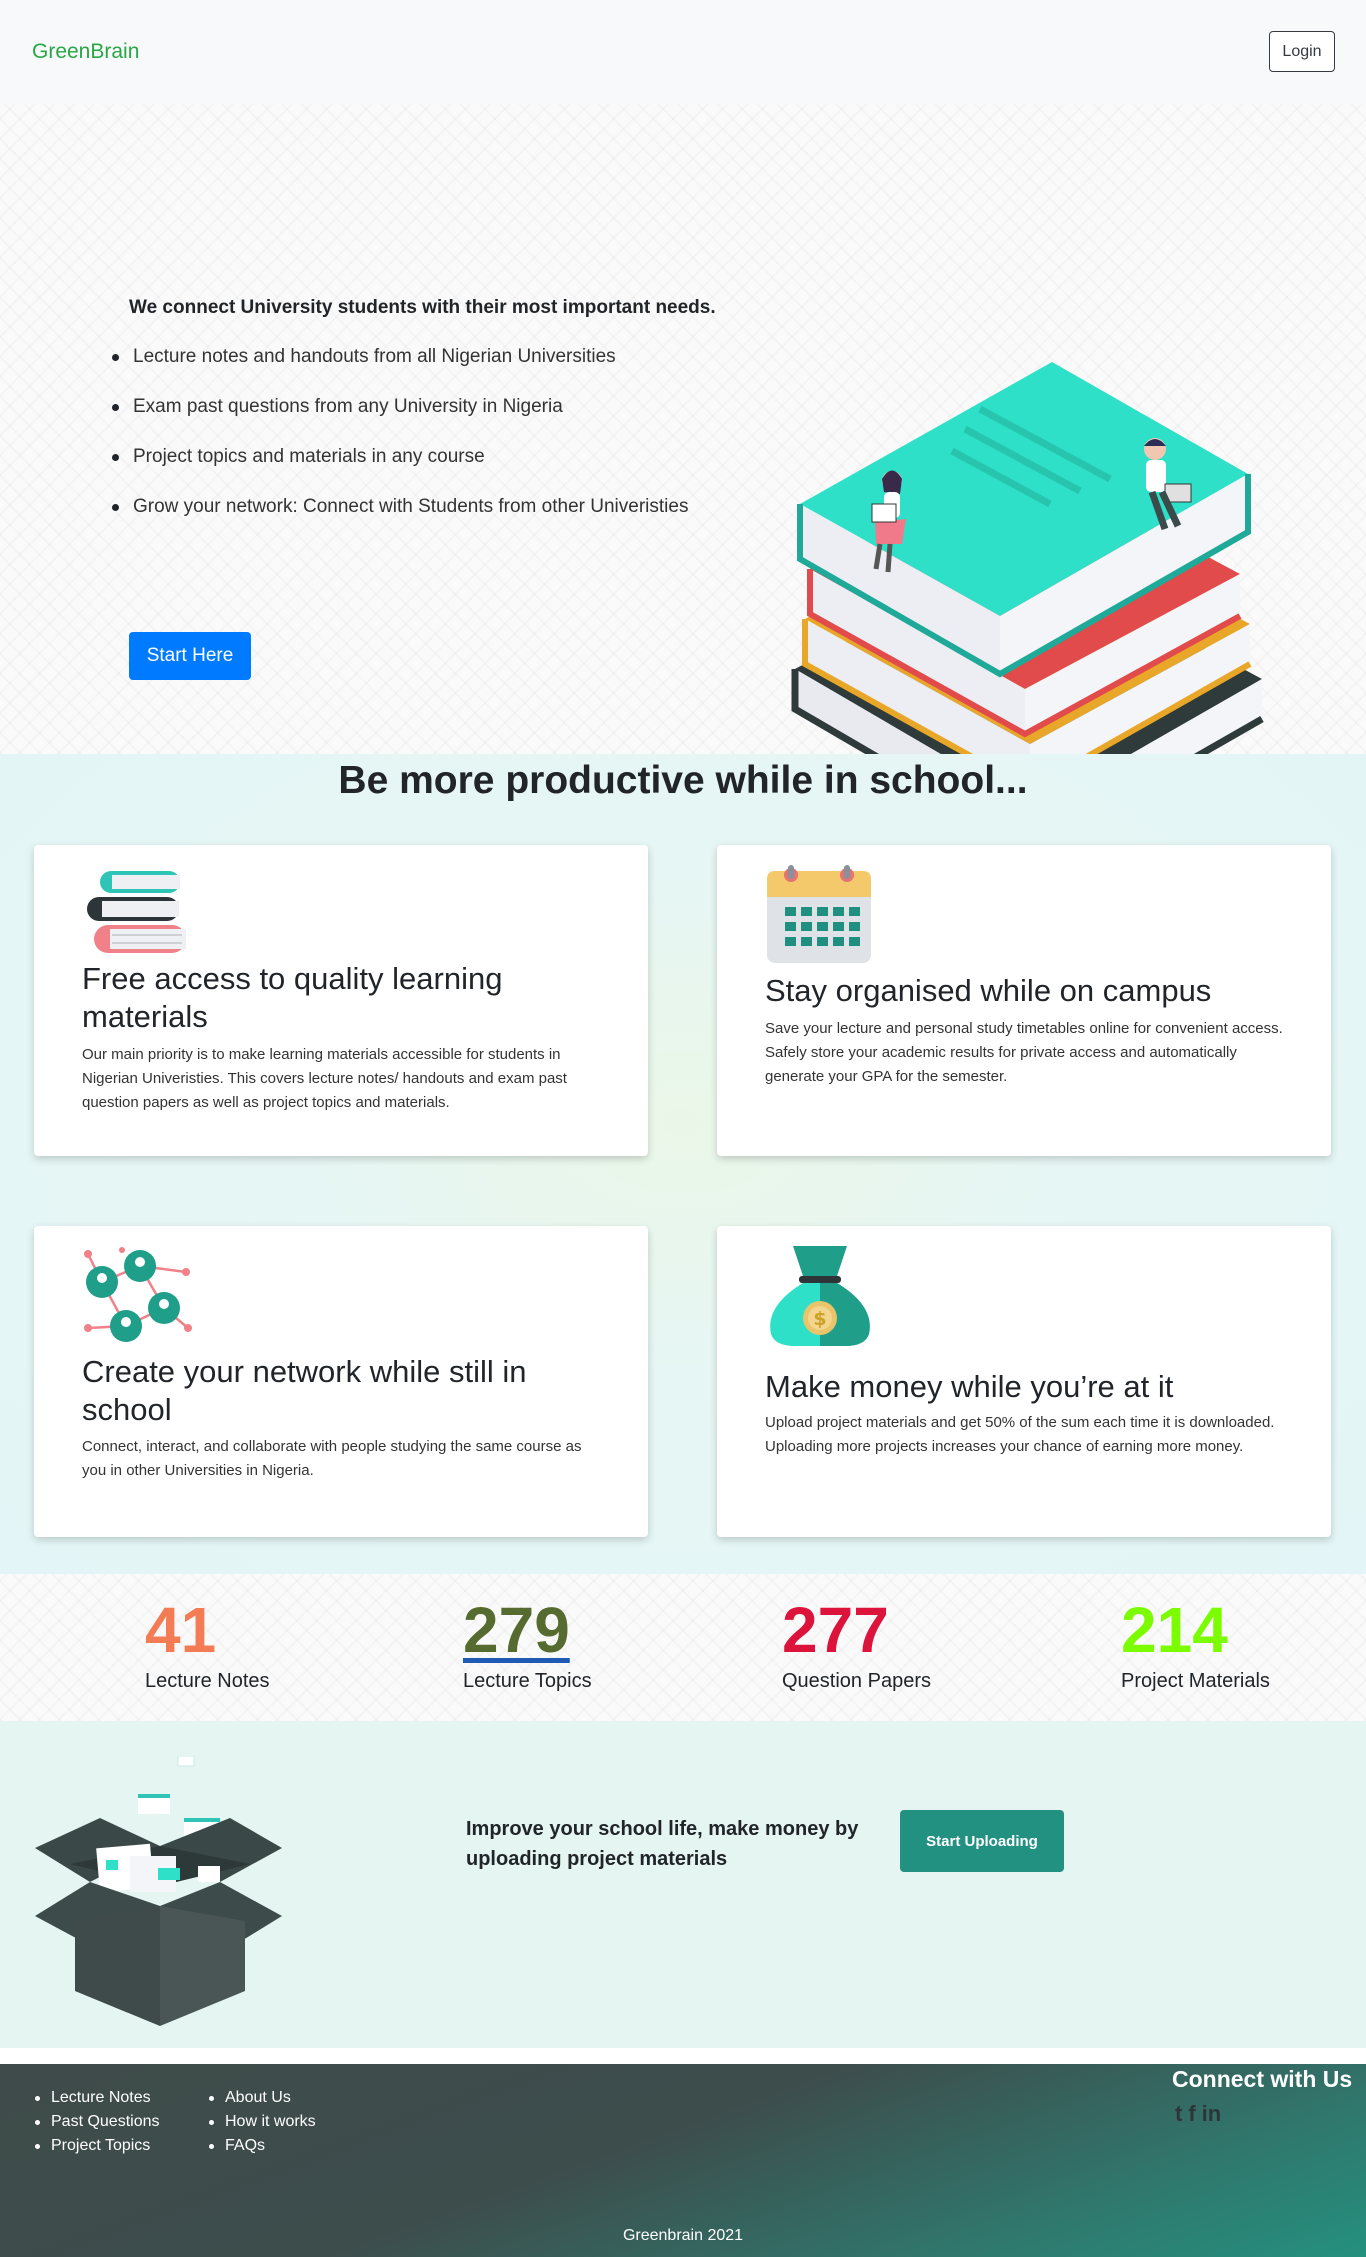 The width and height of the screenshot is (1366, 2257). I want to click on footer-link-project-topics: Project Topics, so click(100, 2145).